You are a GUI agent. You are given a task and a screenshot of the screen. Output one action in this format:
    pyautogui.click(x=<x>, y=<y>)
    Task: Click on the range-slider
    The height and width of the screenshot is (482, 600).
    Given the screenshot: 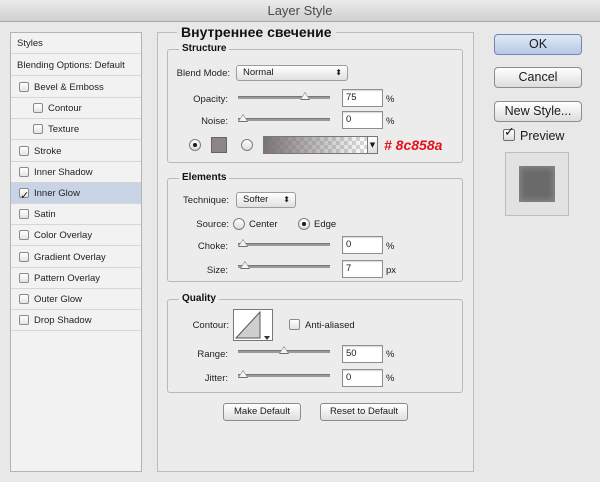 What is the action you would take?
    pyautogui.click(x=284, y=350)
    